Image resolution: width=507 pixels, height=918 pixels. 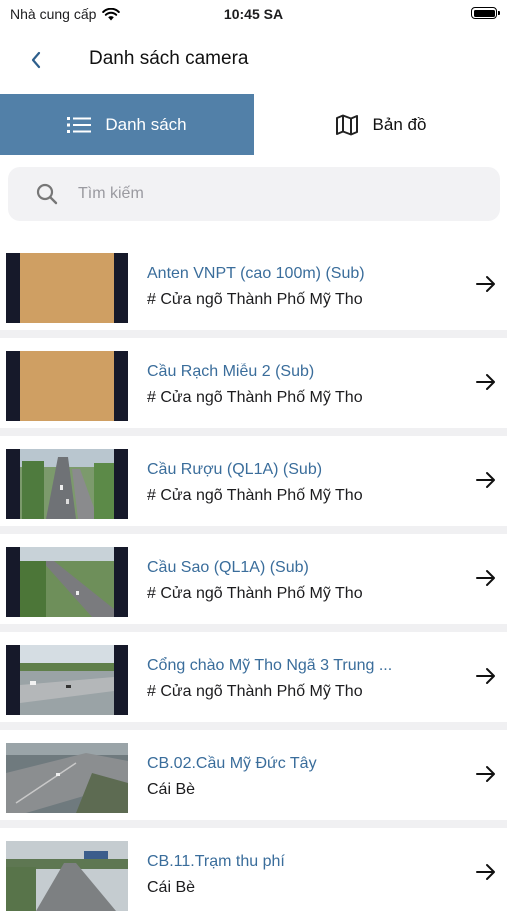 I want to click on status-bar: Nhà cung cấp 10:45 SA, so click(x=253, y=15).